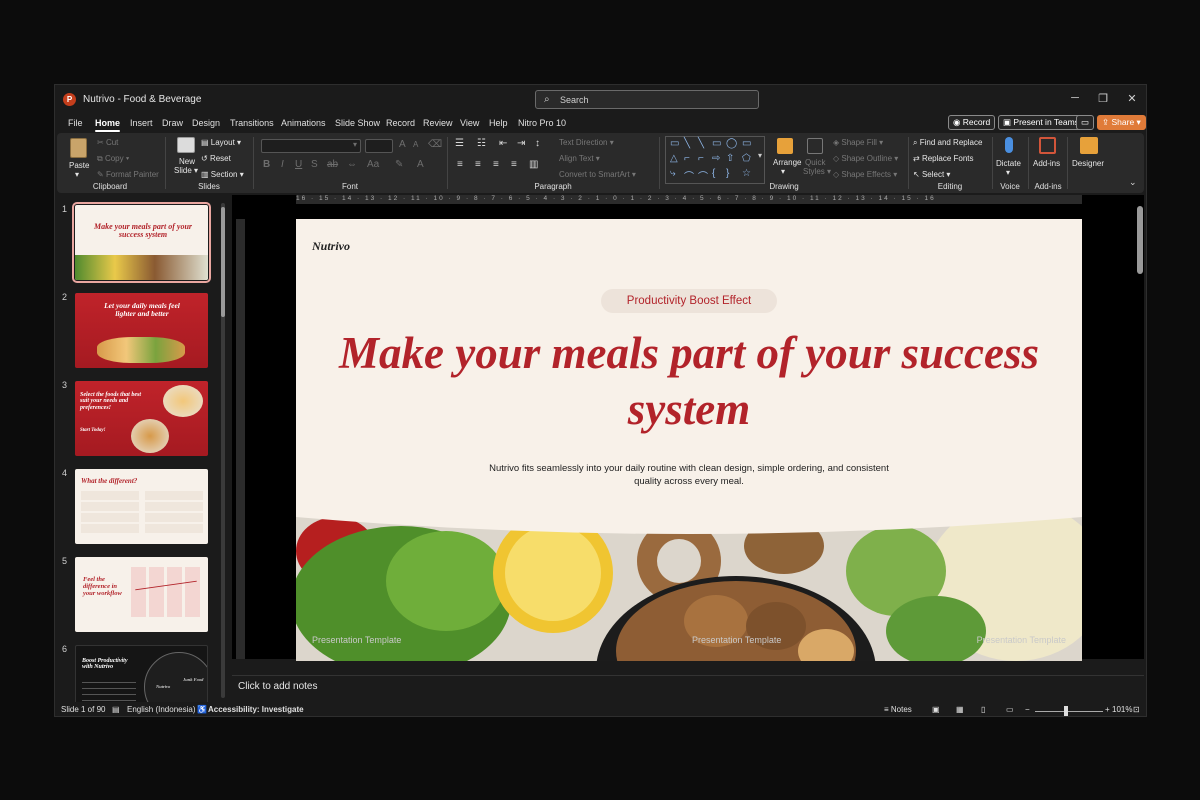 This screenshot has height=800, width=1200. I want to click on minimize-icon: ─, so click(1075, 98).